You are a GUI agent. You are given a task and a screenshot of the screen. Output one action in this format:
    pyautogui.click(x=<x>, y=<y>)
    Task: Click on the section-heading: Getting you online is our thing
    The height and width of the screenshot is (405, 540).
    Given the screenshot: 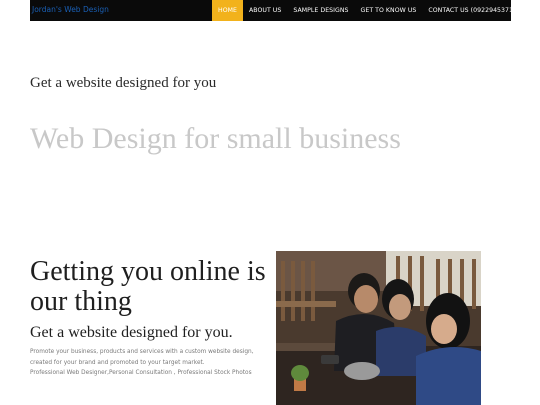 What is the action you would take?
    pyautogui.click(x=148, y=286)
    